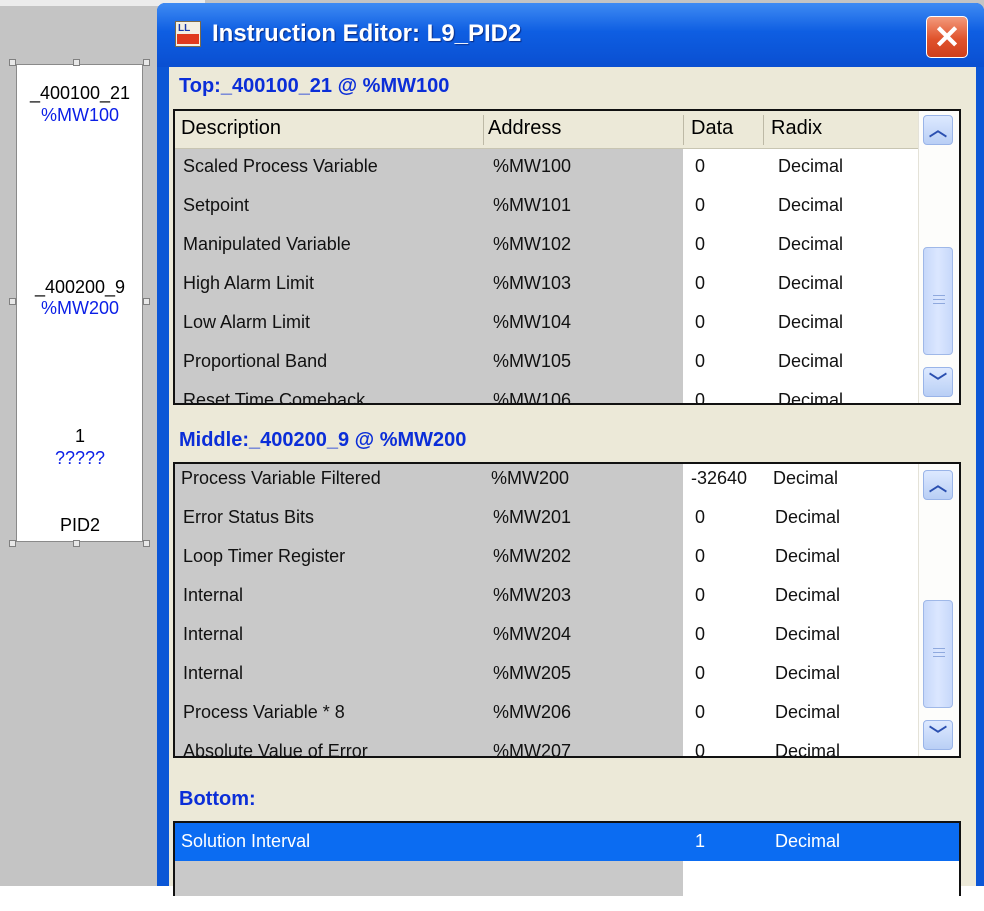 The image size is (984, 911). Describe the element at coordinates (567, 842) in the screenshot. I see `table-row: Solution Interval 1 Decimal` at that location.